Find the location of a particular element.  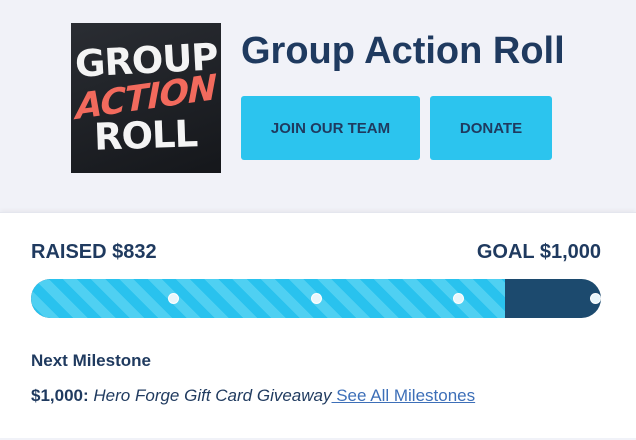

progress-fill is located at coordinates (268, 298).